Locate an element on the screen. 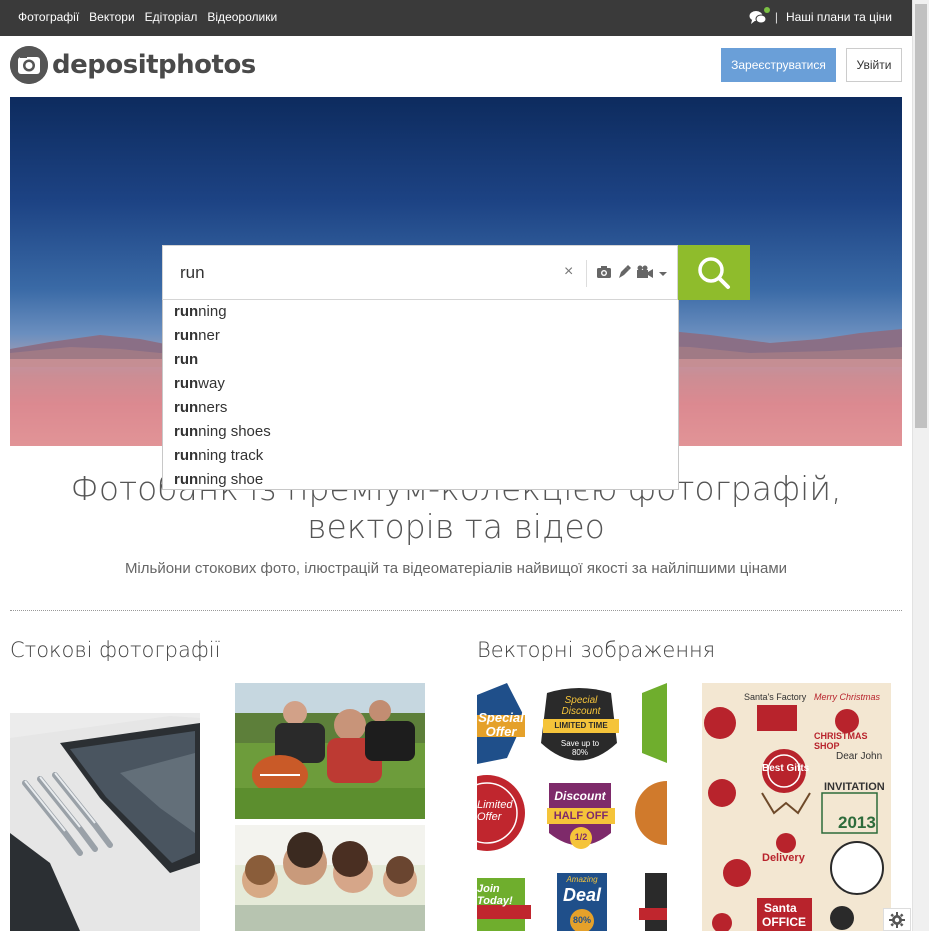 Image resolution: width=929 pixels, height=931 pixels. xmas-invitation: INVITATION is located at coordinates (854, 787).